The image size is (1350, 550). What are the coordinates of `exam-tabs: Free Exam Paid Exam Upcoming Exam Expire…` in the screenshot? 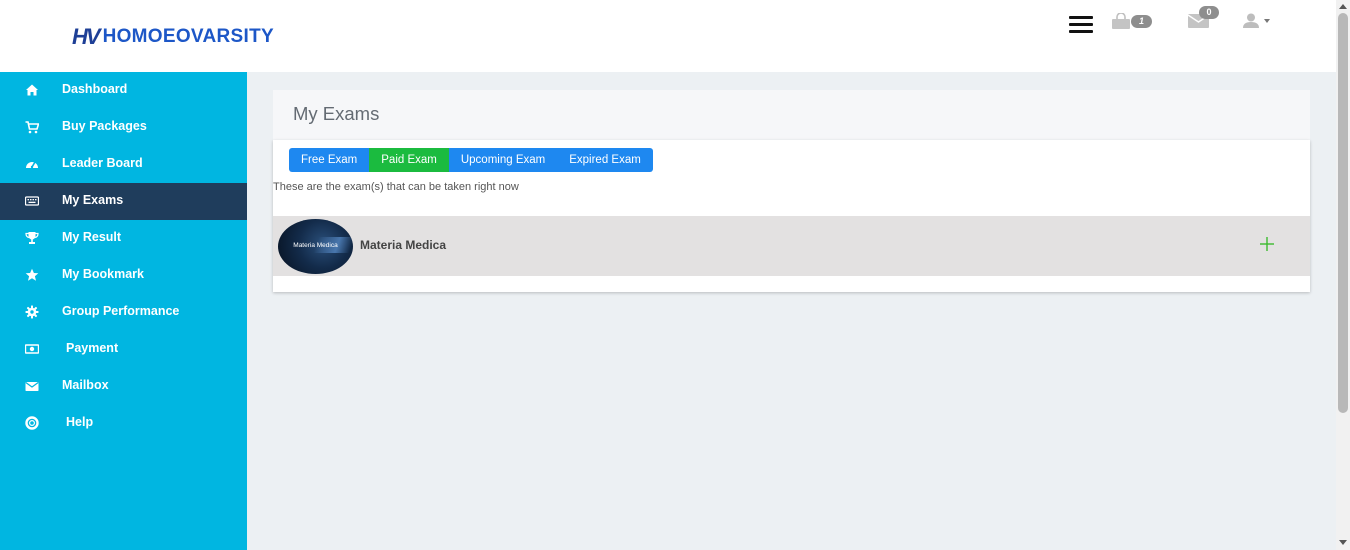 It's located at (471, 160).